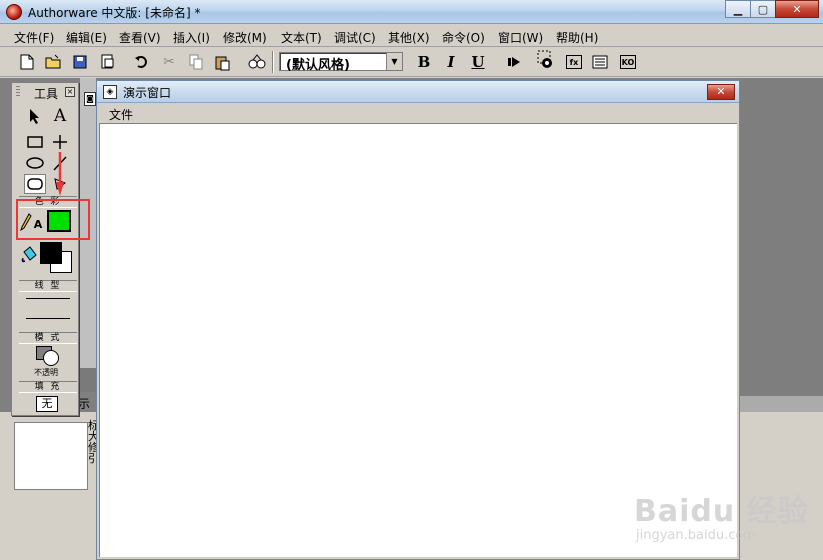 The image size is (823, 560). I want to click on menu-modify: 修改(M), so click(245, 37).